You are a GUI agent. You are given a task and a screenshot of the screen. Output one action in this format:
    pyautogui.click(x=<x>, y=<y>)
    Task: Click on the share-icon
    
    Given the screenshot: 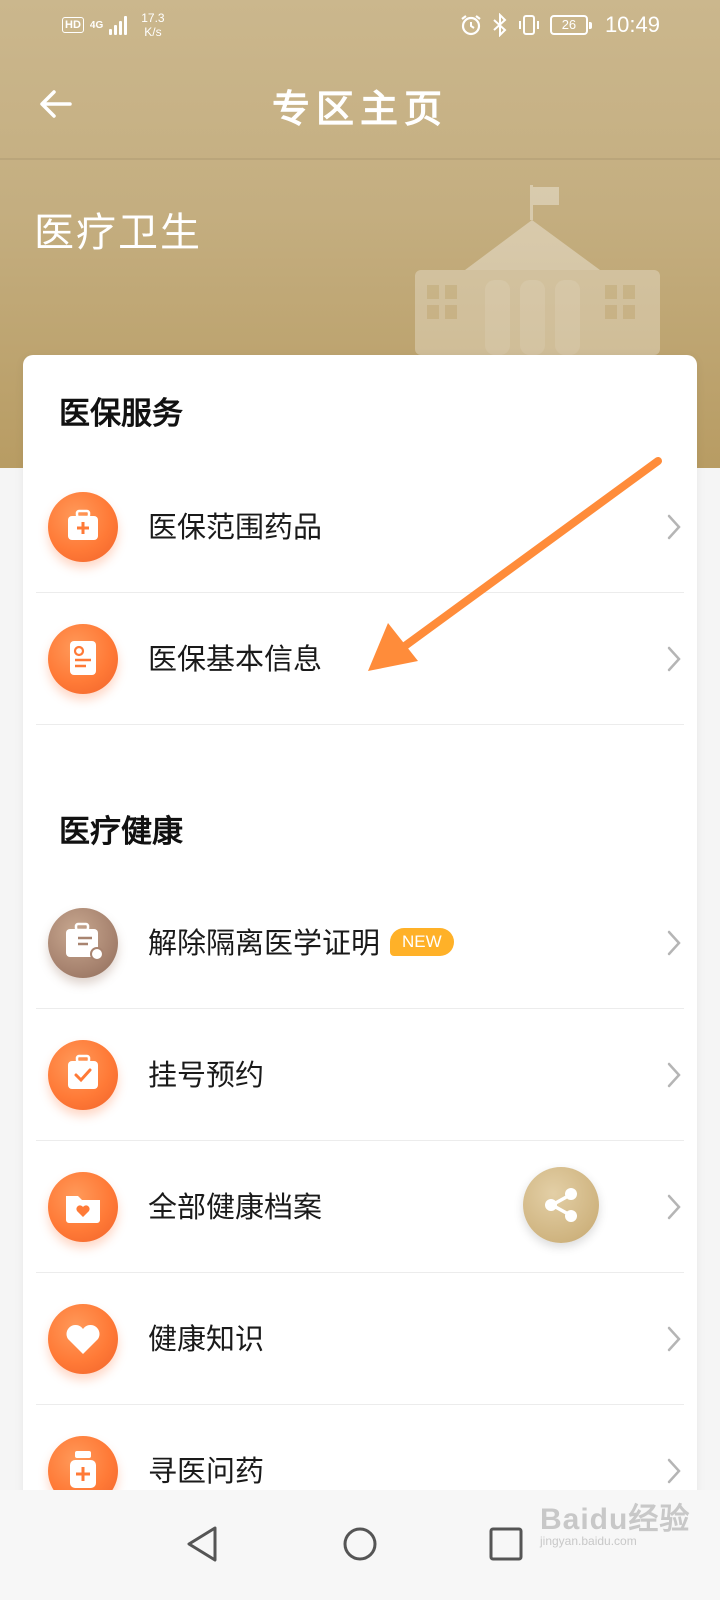 What is the action you would take?
    pyautogui.click(x=561, y=1205)
    